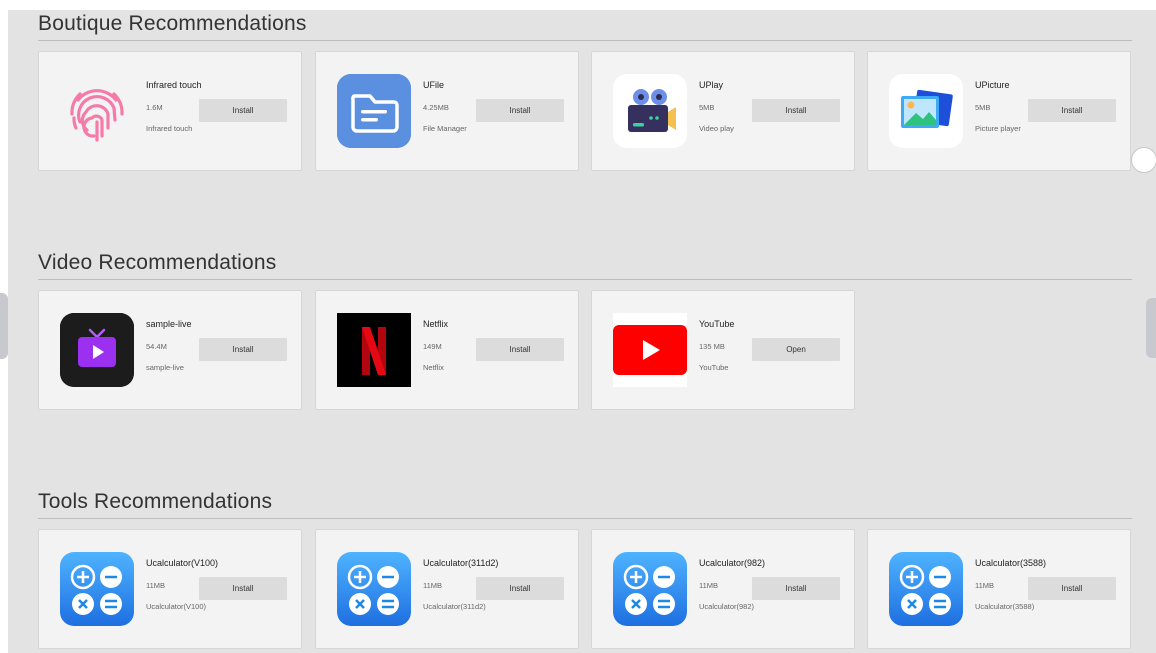 The width and height of the screenshot is (1156, 653). What do you see at coordinates (1011, 563) in the screenshot?
I see `app-name: Ucalculator(3588)` at bounding box center [1011, 563].